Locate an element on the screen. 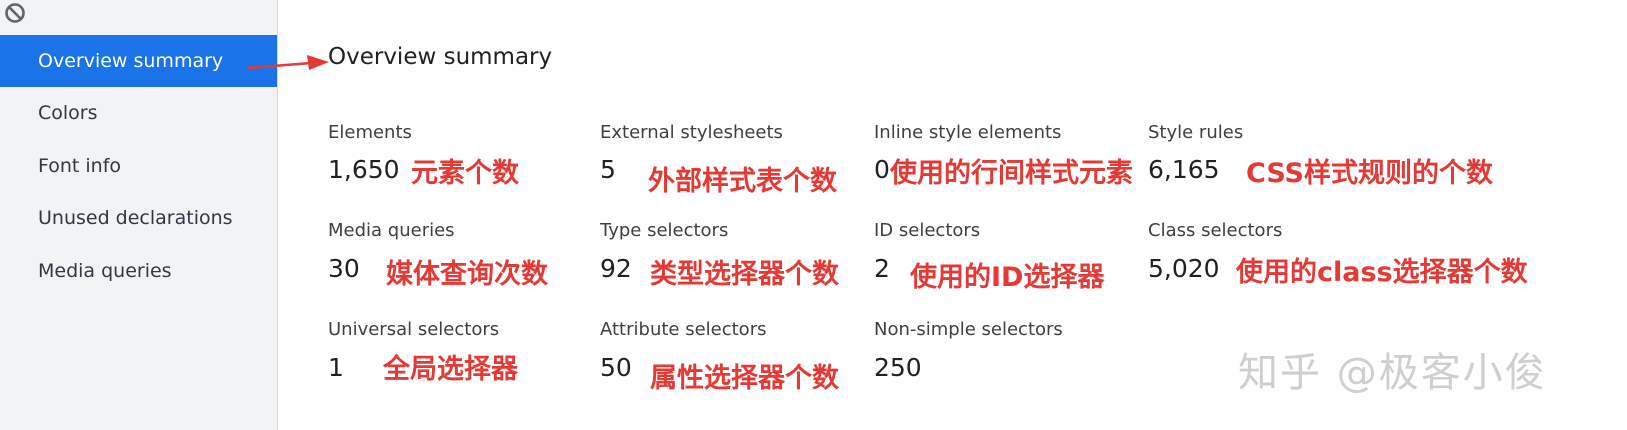 The image size is (1627, 430). annotation-external-stylesheets: 外部样式表个数 is located at coordinates (742, 181).